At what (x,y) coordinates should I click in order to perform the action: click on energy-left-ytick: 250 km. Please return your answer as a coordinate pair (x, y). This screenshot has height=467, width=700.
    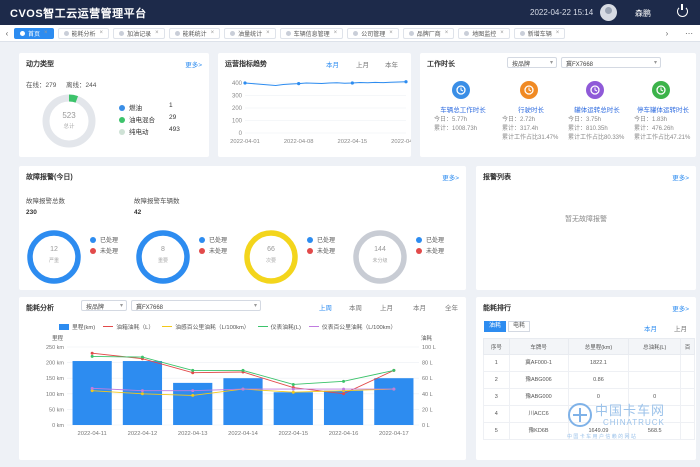
    Looking at the image, I should click on (55, 348).